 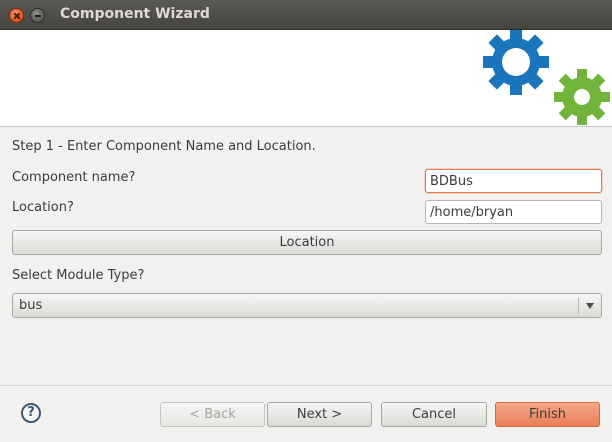 I want to click on location-button: Location, so click(x=307, y=242).